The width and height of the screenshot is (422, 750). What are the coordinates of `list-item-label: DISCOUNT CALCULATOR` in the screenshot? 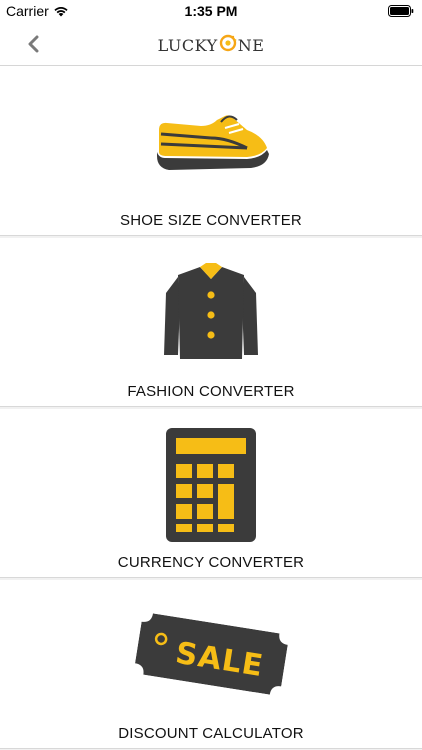 It's located at (211, 733).